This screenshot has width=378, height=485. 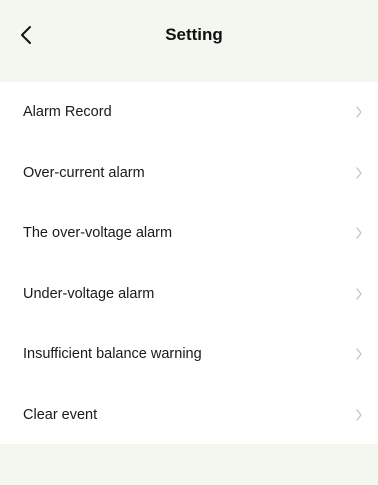 I want to click on settings-item-under-voltage-alarm: Under-voltage alarm, so click(x=189, y=294).